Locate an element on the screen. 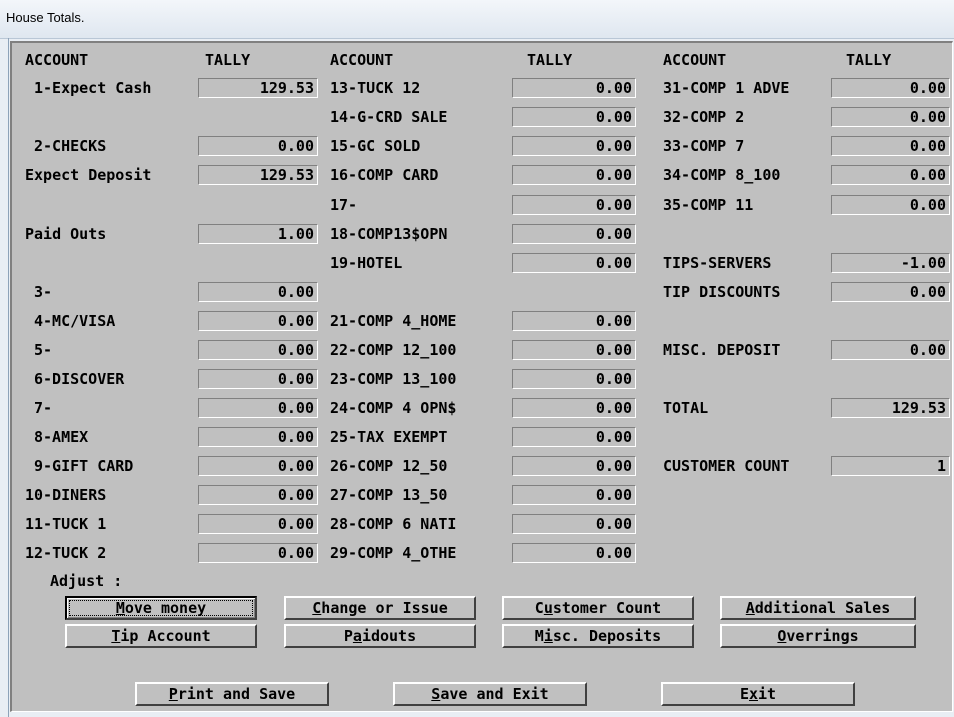  misc-deposits-button: Misc. Deposits is located at coordinates (598, 636).